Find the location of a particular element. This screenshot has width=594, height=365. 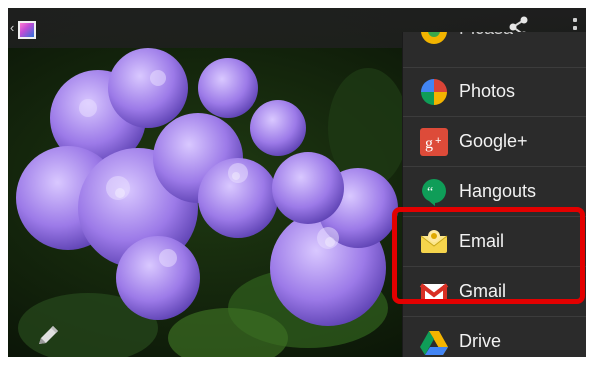

back-button: ‹ is located at coordinates (24, 28).